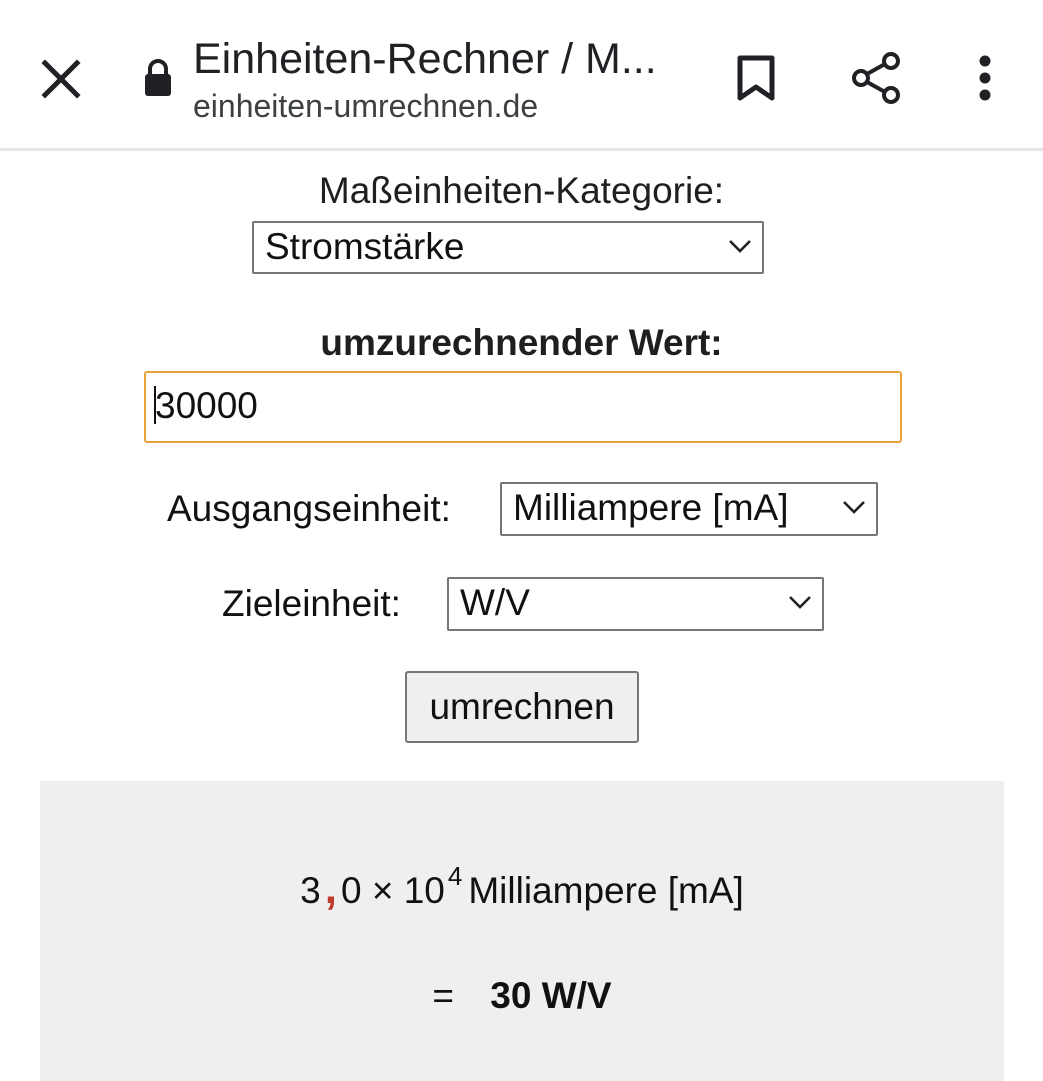  Describe the element at coordinates (309, 508) in the screenshot. I see `source-unit-label: Ausgangseinheit:` at that location.